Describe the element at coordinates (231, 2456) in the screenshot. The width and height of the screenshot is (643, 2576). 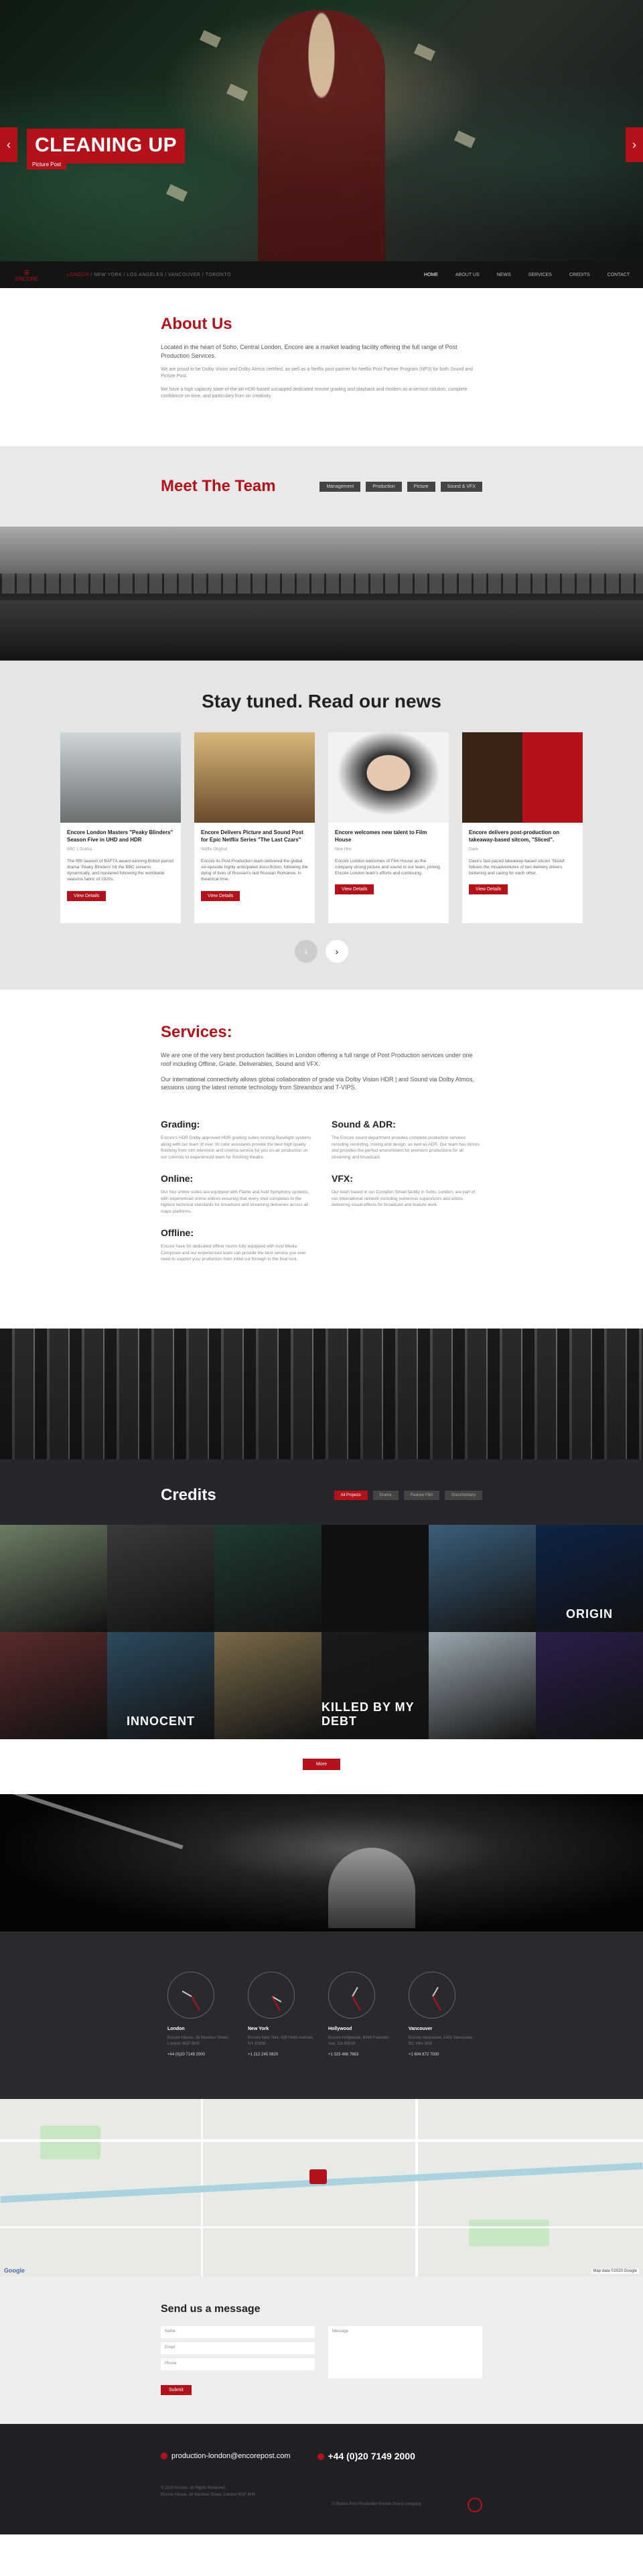
I see `footer-email-text: production-london@encorepost.com` at that location.